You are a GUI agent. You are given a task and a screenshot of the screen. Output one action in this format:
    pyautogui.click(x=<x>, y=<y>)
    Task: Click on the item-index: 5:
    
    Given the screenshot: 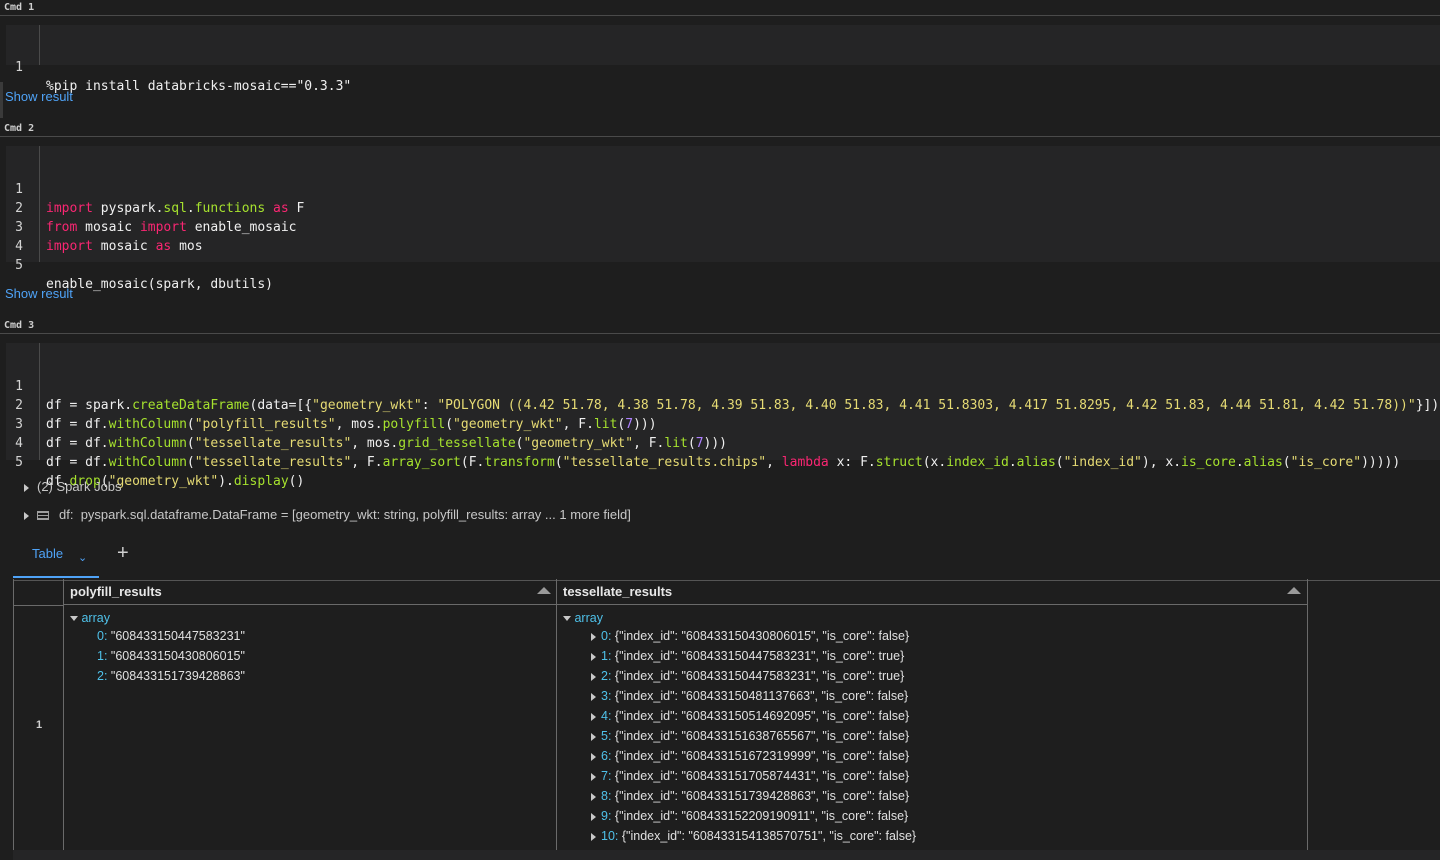 What is the action you would take?
    pyautogui.click(x=606, y=736)
    